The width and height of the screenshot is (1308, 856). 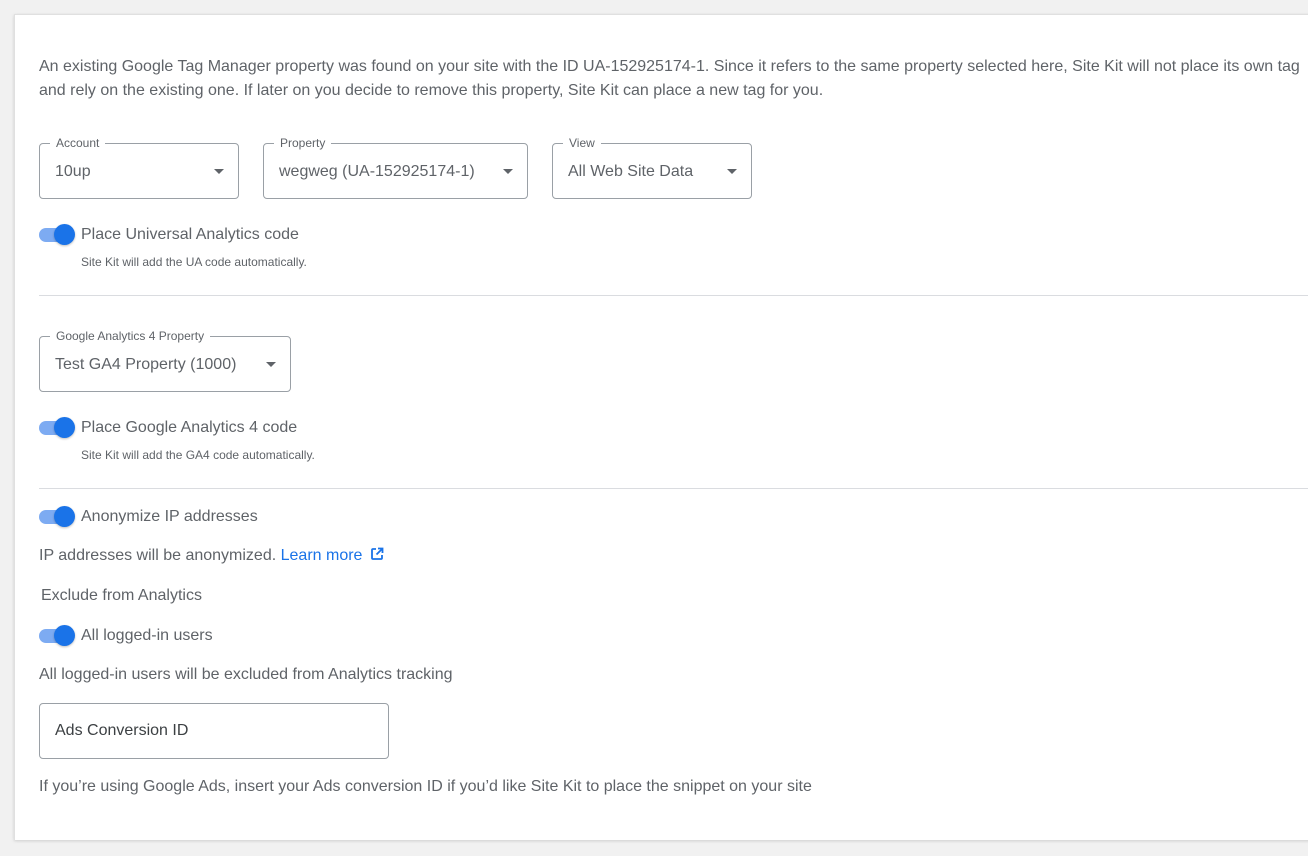 I want to click on account-select: Account 10up, so click(x=139, y=167).